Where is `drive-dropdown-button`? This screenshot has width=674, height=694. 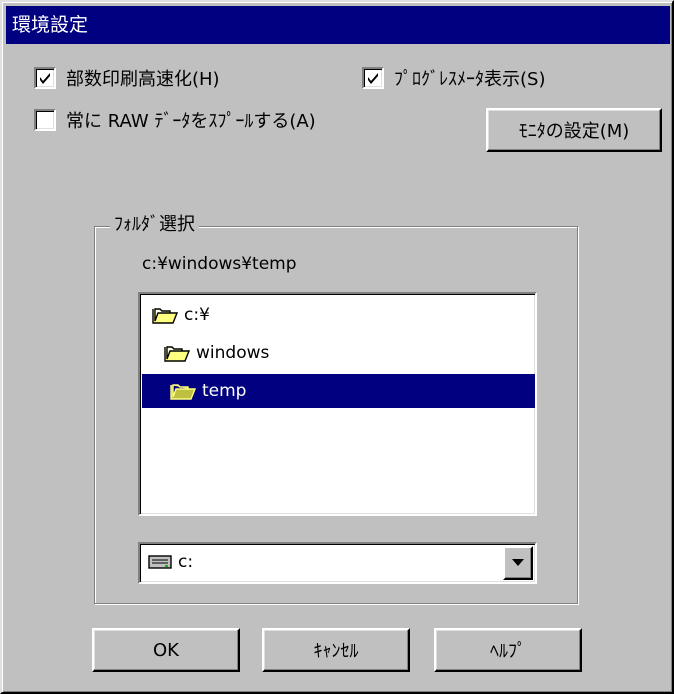 drive-dropdown-button is located at coordinates (518, 563).